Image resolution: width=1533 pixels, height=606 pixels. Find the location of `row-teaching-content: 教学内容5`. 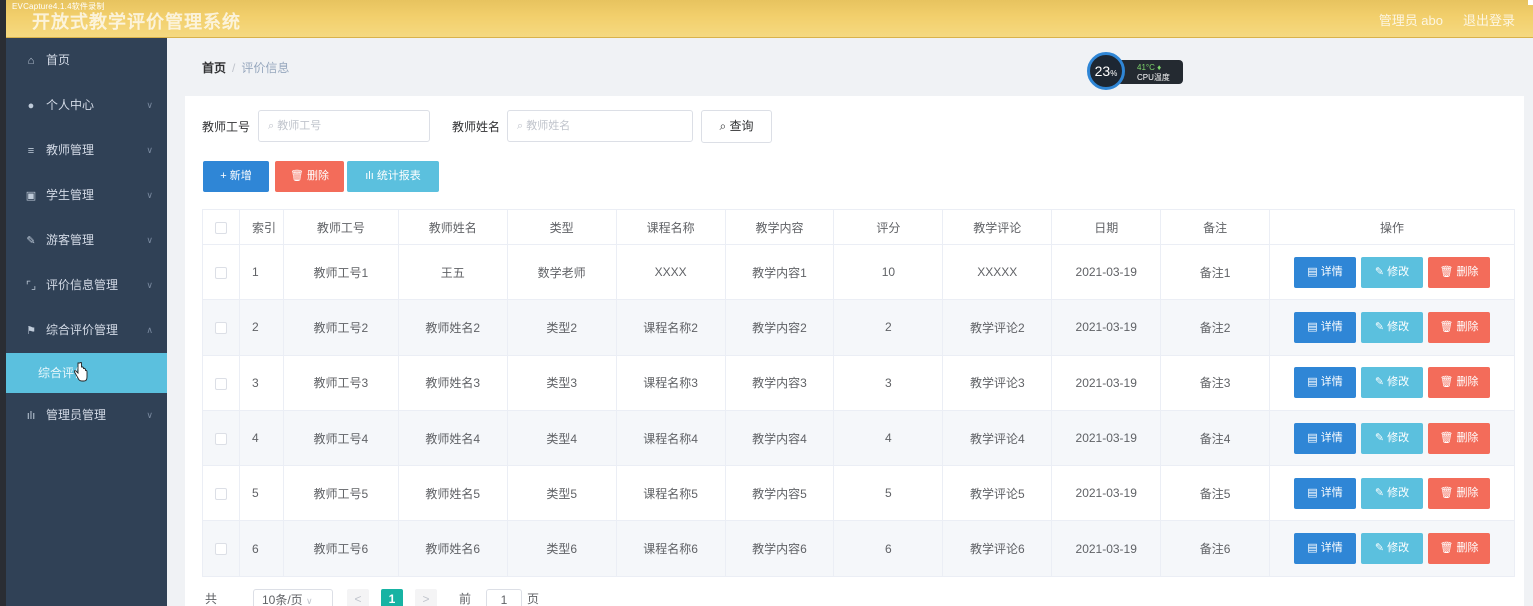

row-teaching-content: 教学内容5 is located at coordinates (779, 493).